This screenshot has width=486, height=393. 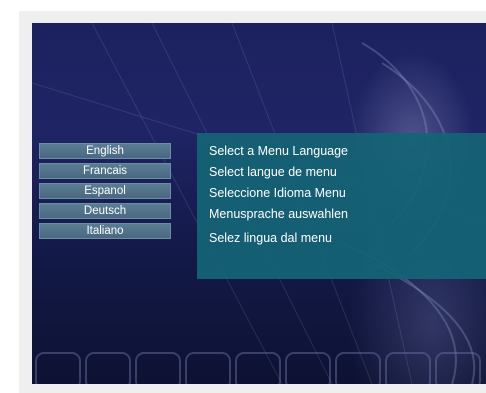 I want to click on language-button-deutsch: Deutsch, so click(x=105, y=211).